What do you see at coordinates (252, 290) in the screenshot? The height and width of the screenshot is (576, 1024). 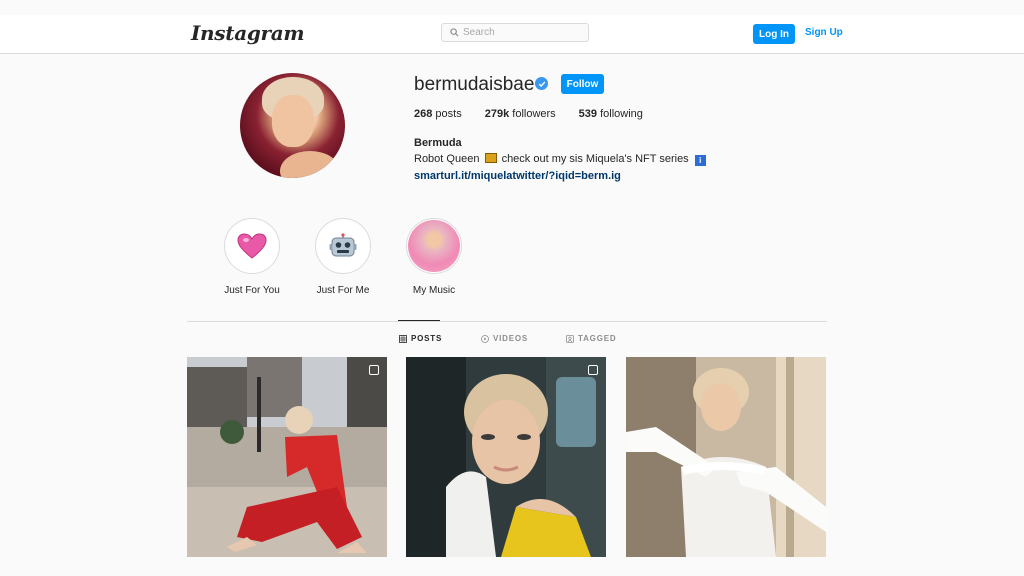 I see `highlight-label: Just For You` at bounding box center [252, 290].